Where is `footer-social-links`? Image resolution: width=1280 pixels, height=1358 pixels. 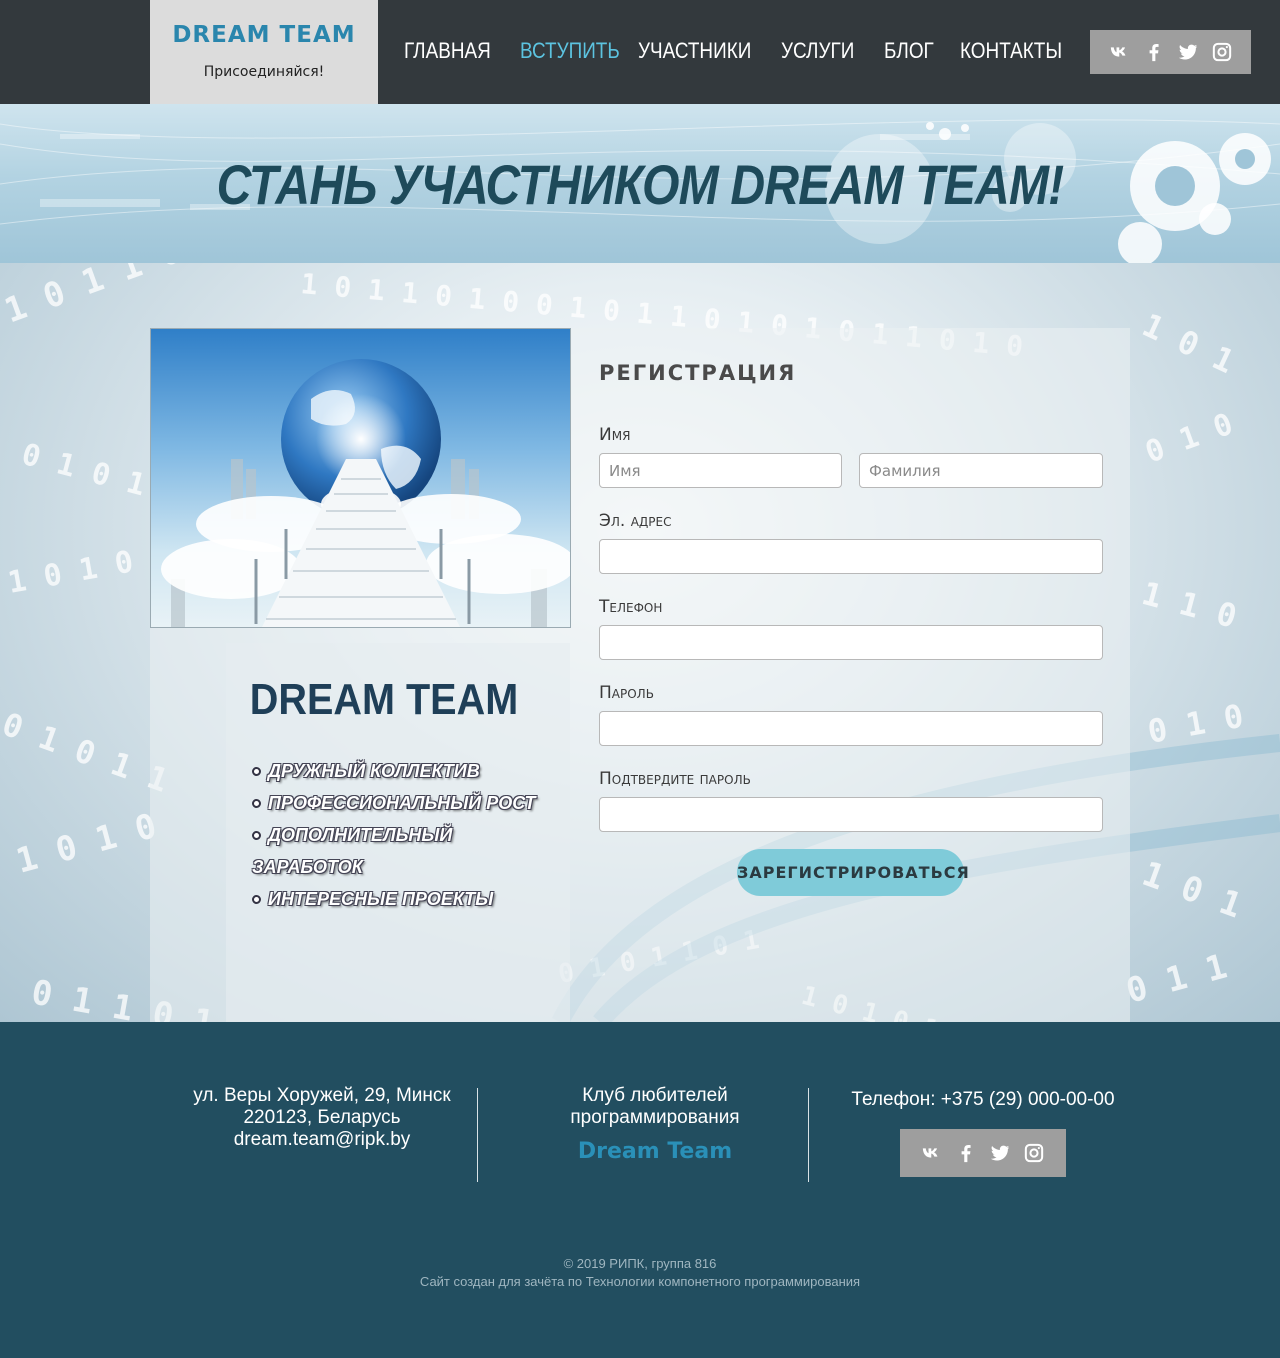
footer-social-links is located at coordinates (983, 1153).